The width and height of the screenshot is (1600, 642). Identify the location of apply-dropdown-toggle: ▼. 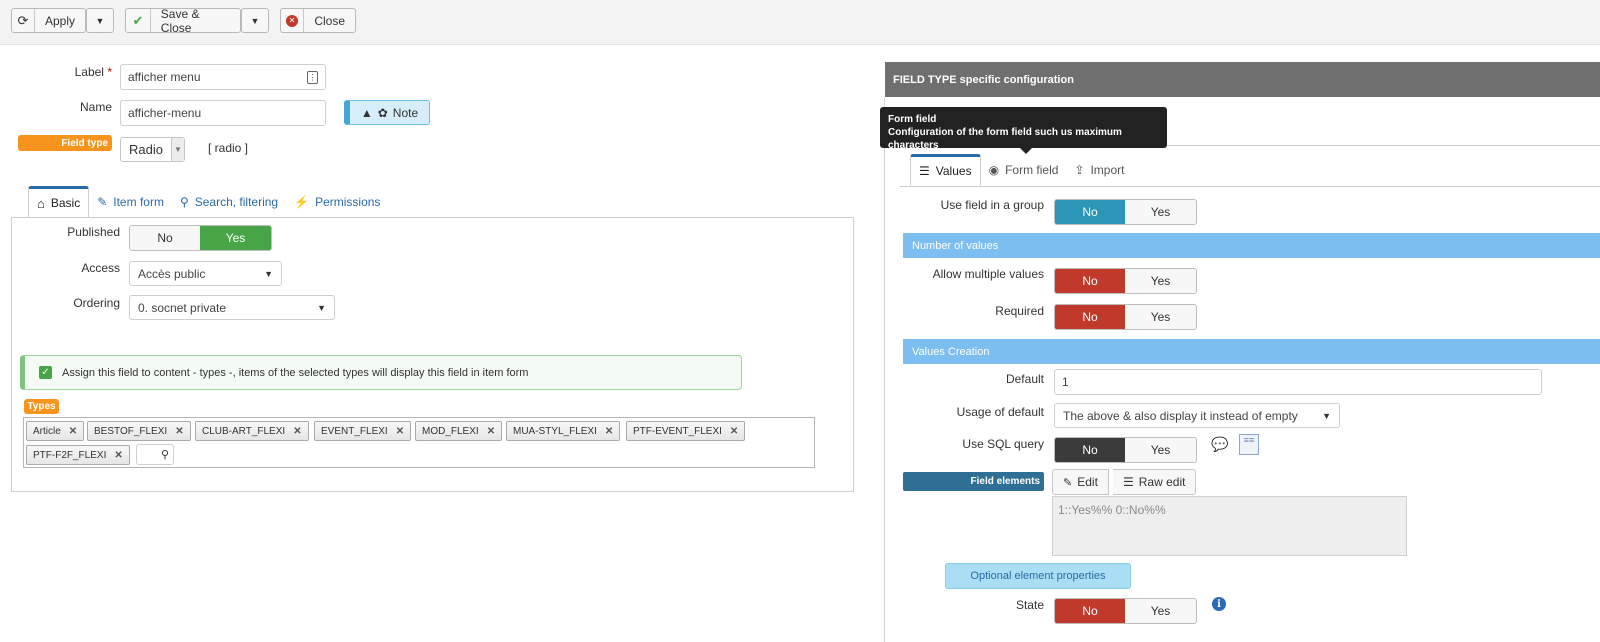
(100, 20).